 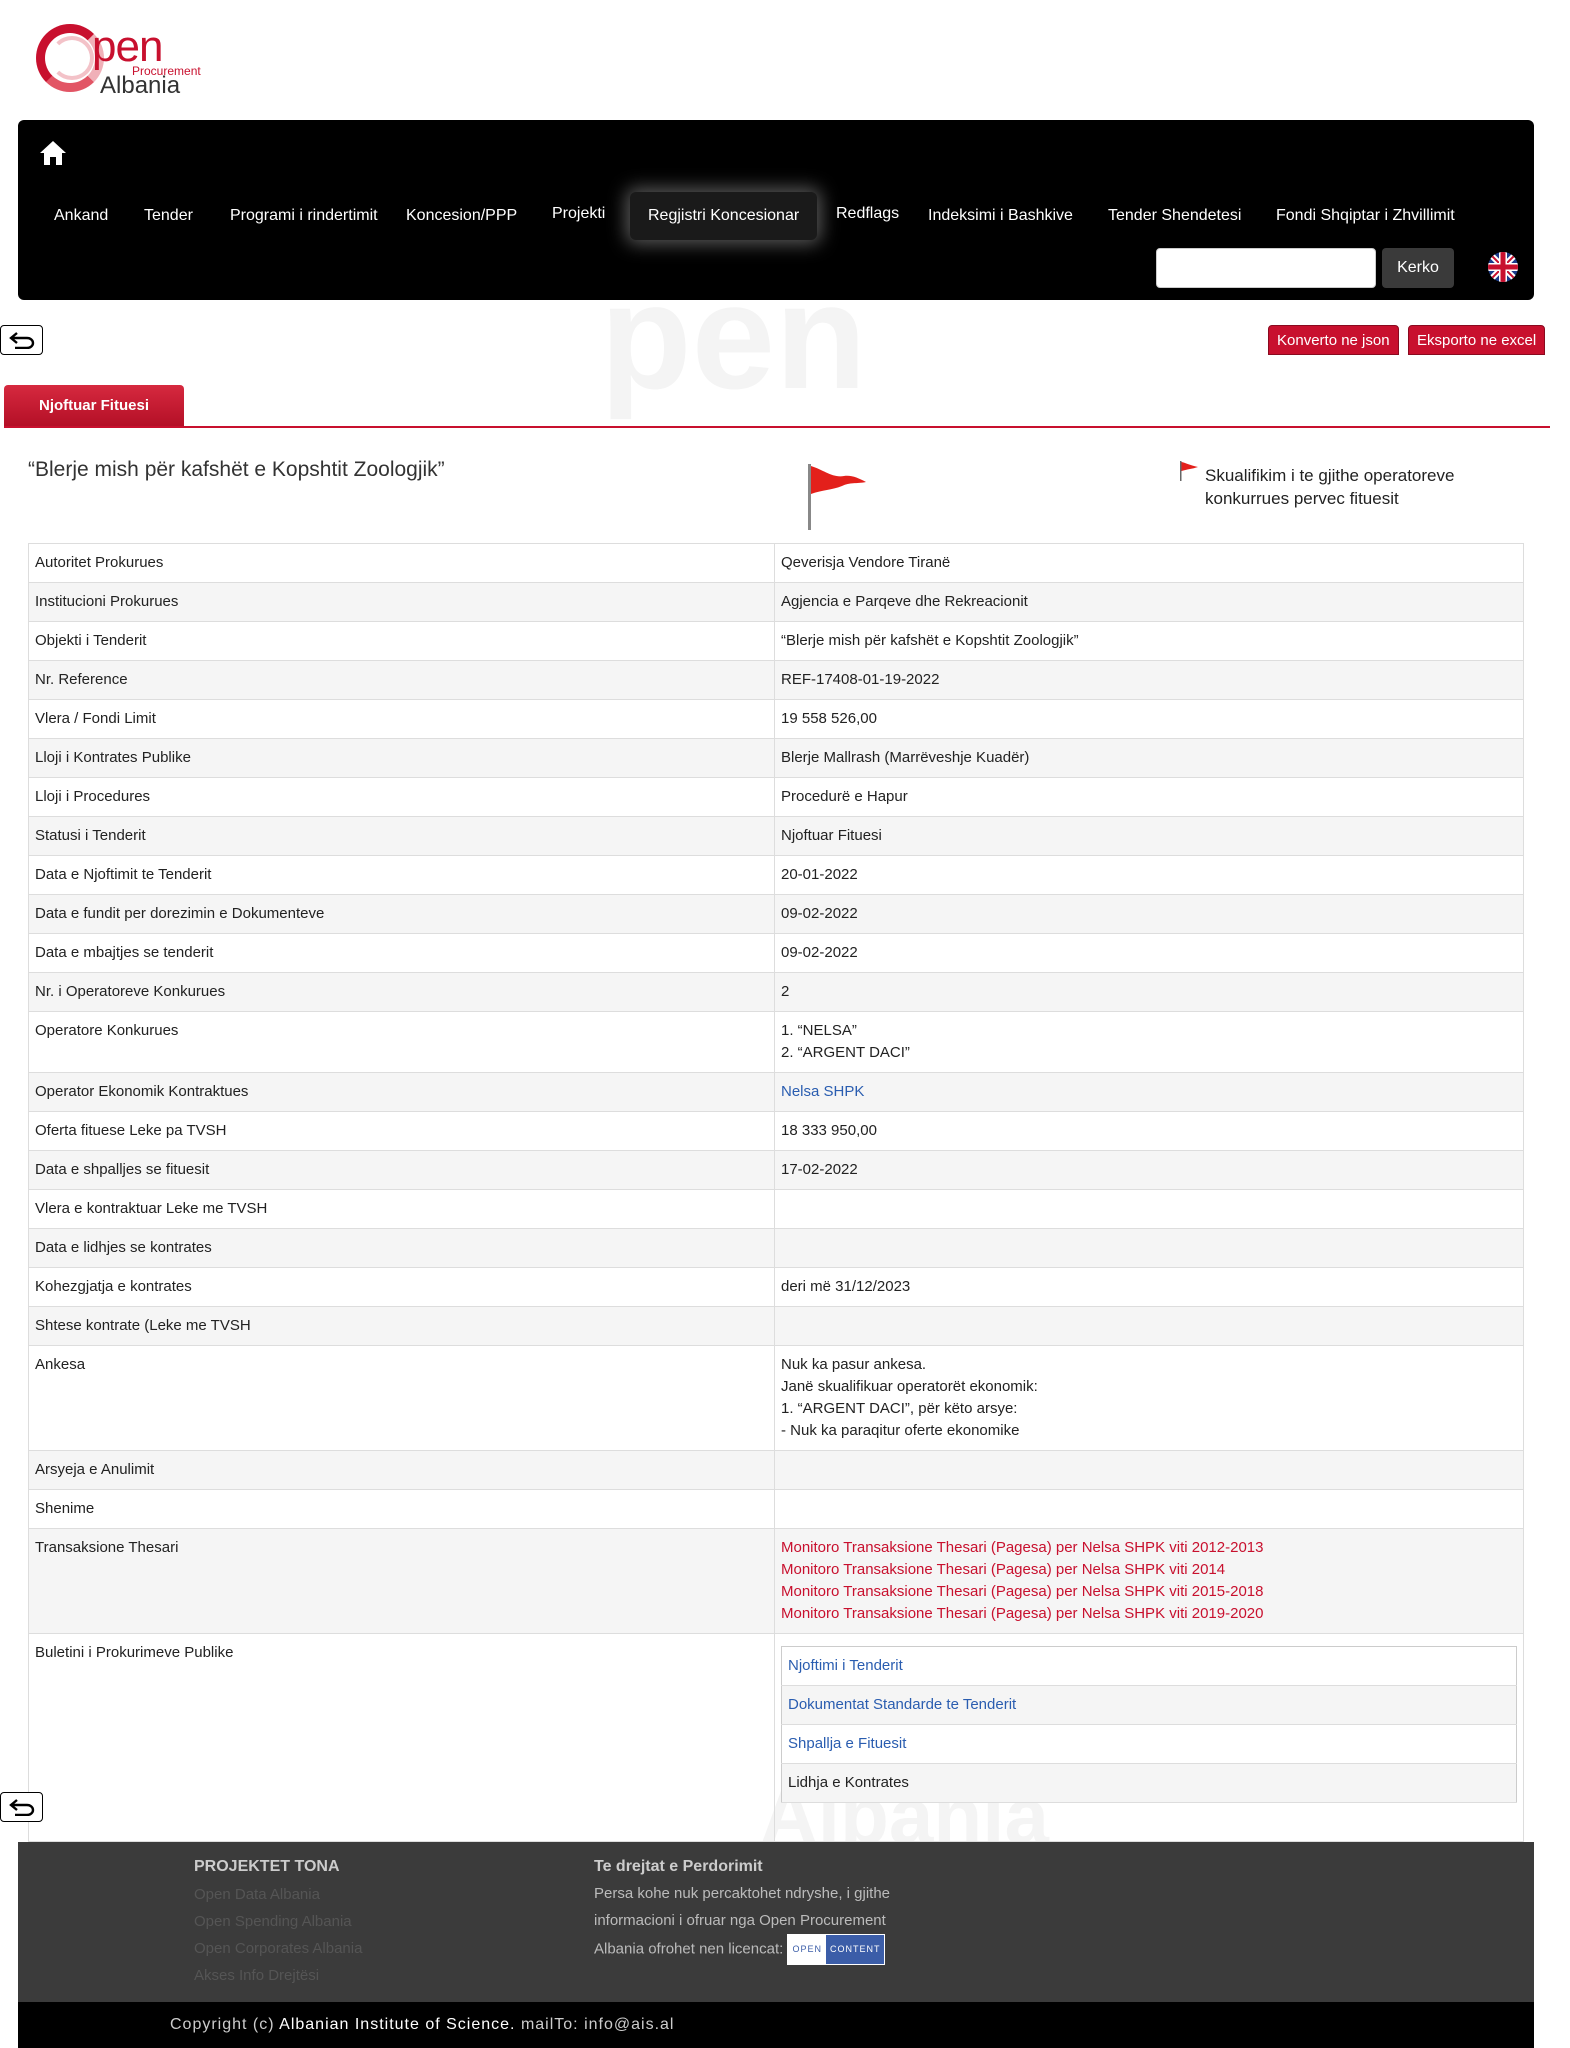 I want to click on row-value: Procedurë e Hapur, so click(x=1149, y=797).